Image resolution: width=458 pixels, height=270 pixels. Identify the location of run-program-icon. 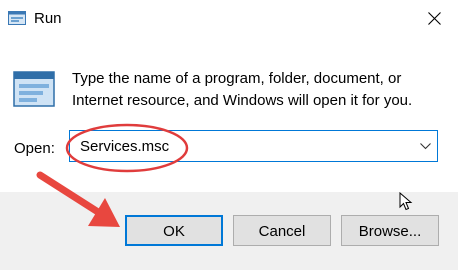
(34, 89).